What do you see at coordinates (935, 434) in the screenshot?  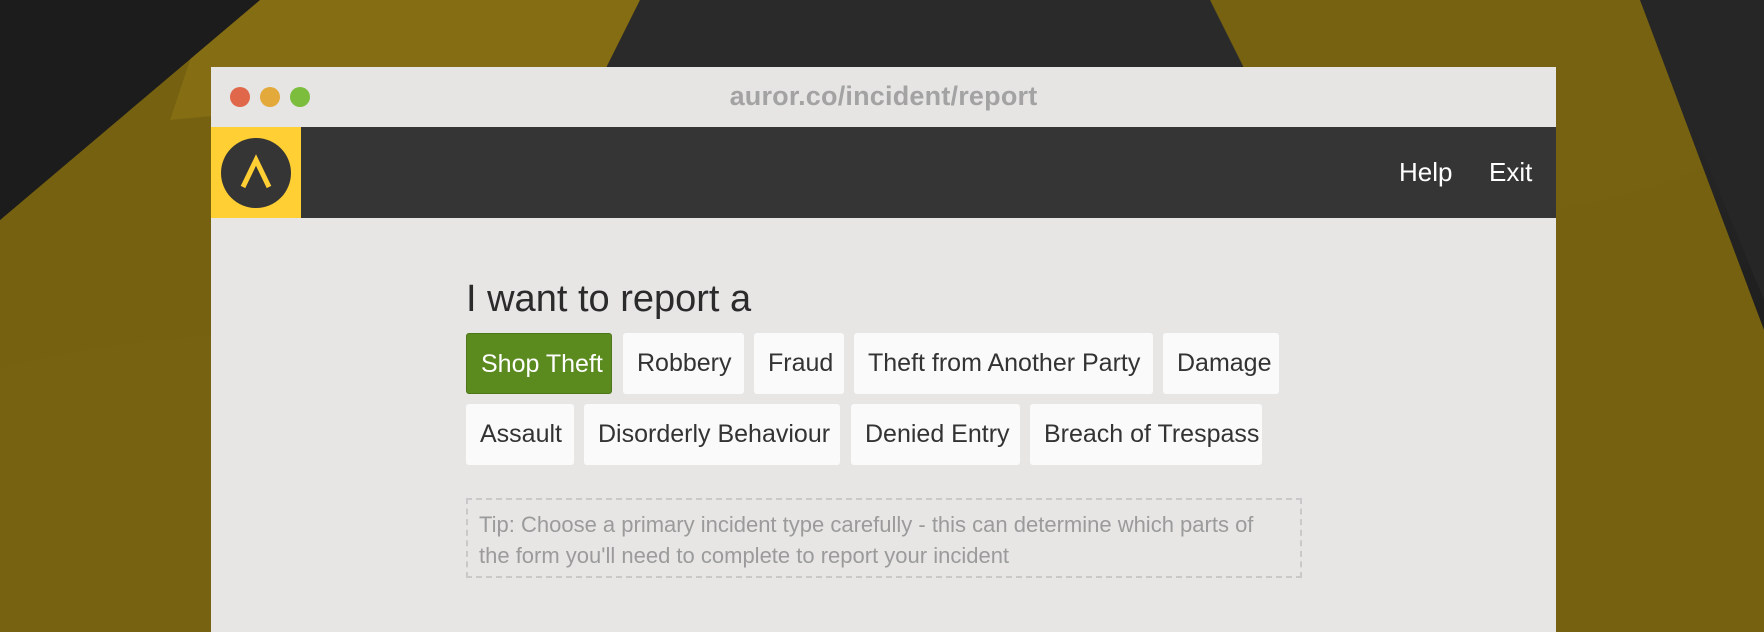 I see `incident-type-denied-entry: Denied Entry` at bounding box center [935, 434].